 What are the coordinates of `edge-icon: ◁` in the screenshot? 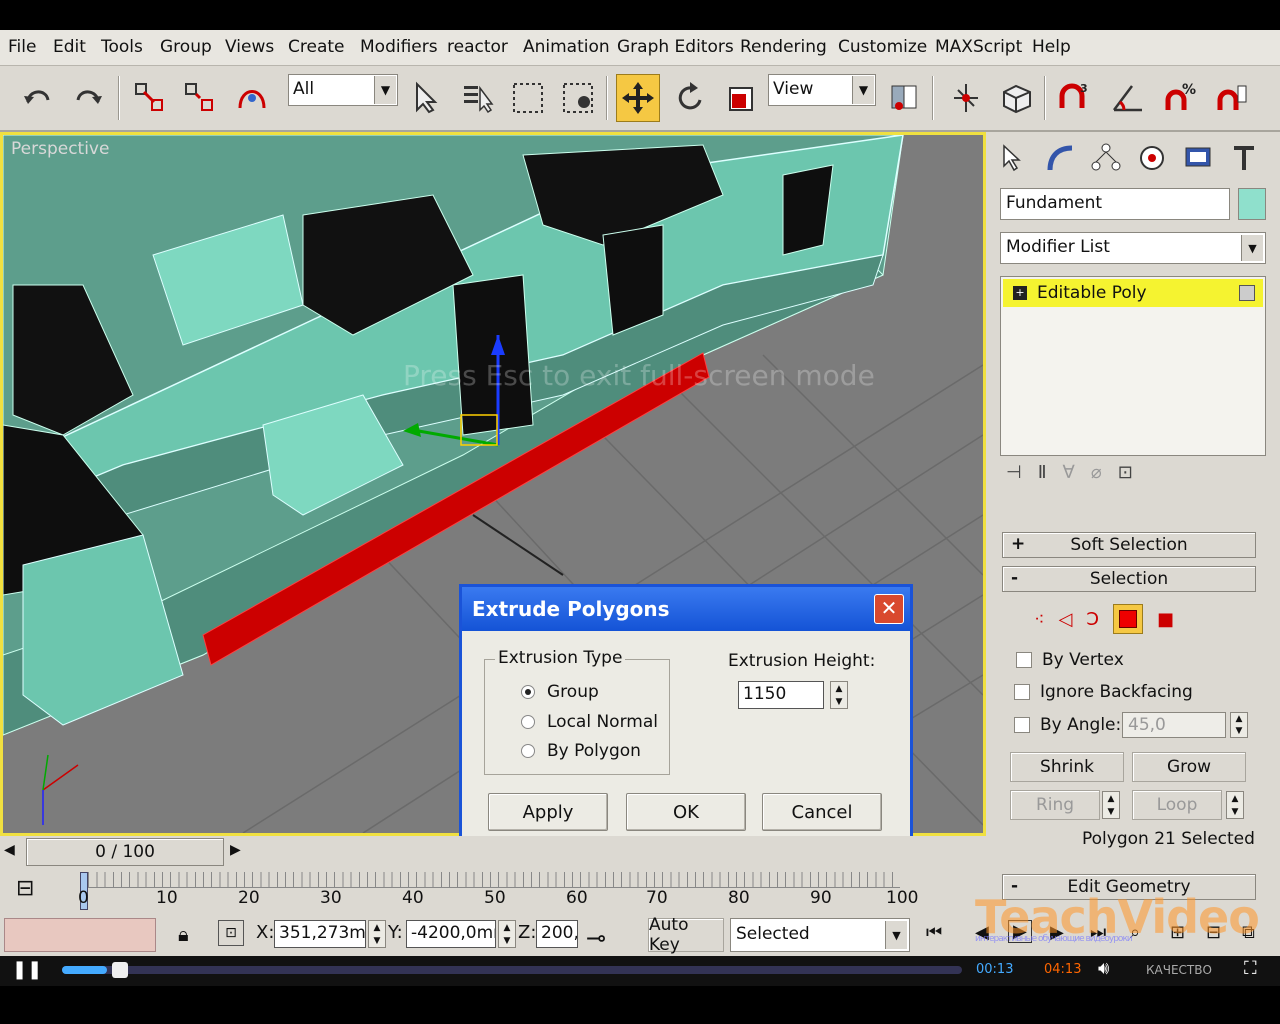 It's located at (1066, 619).